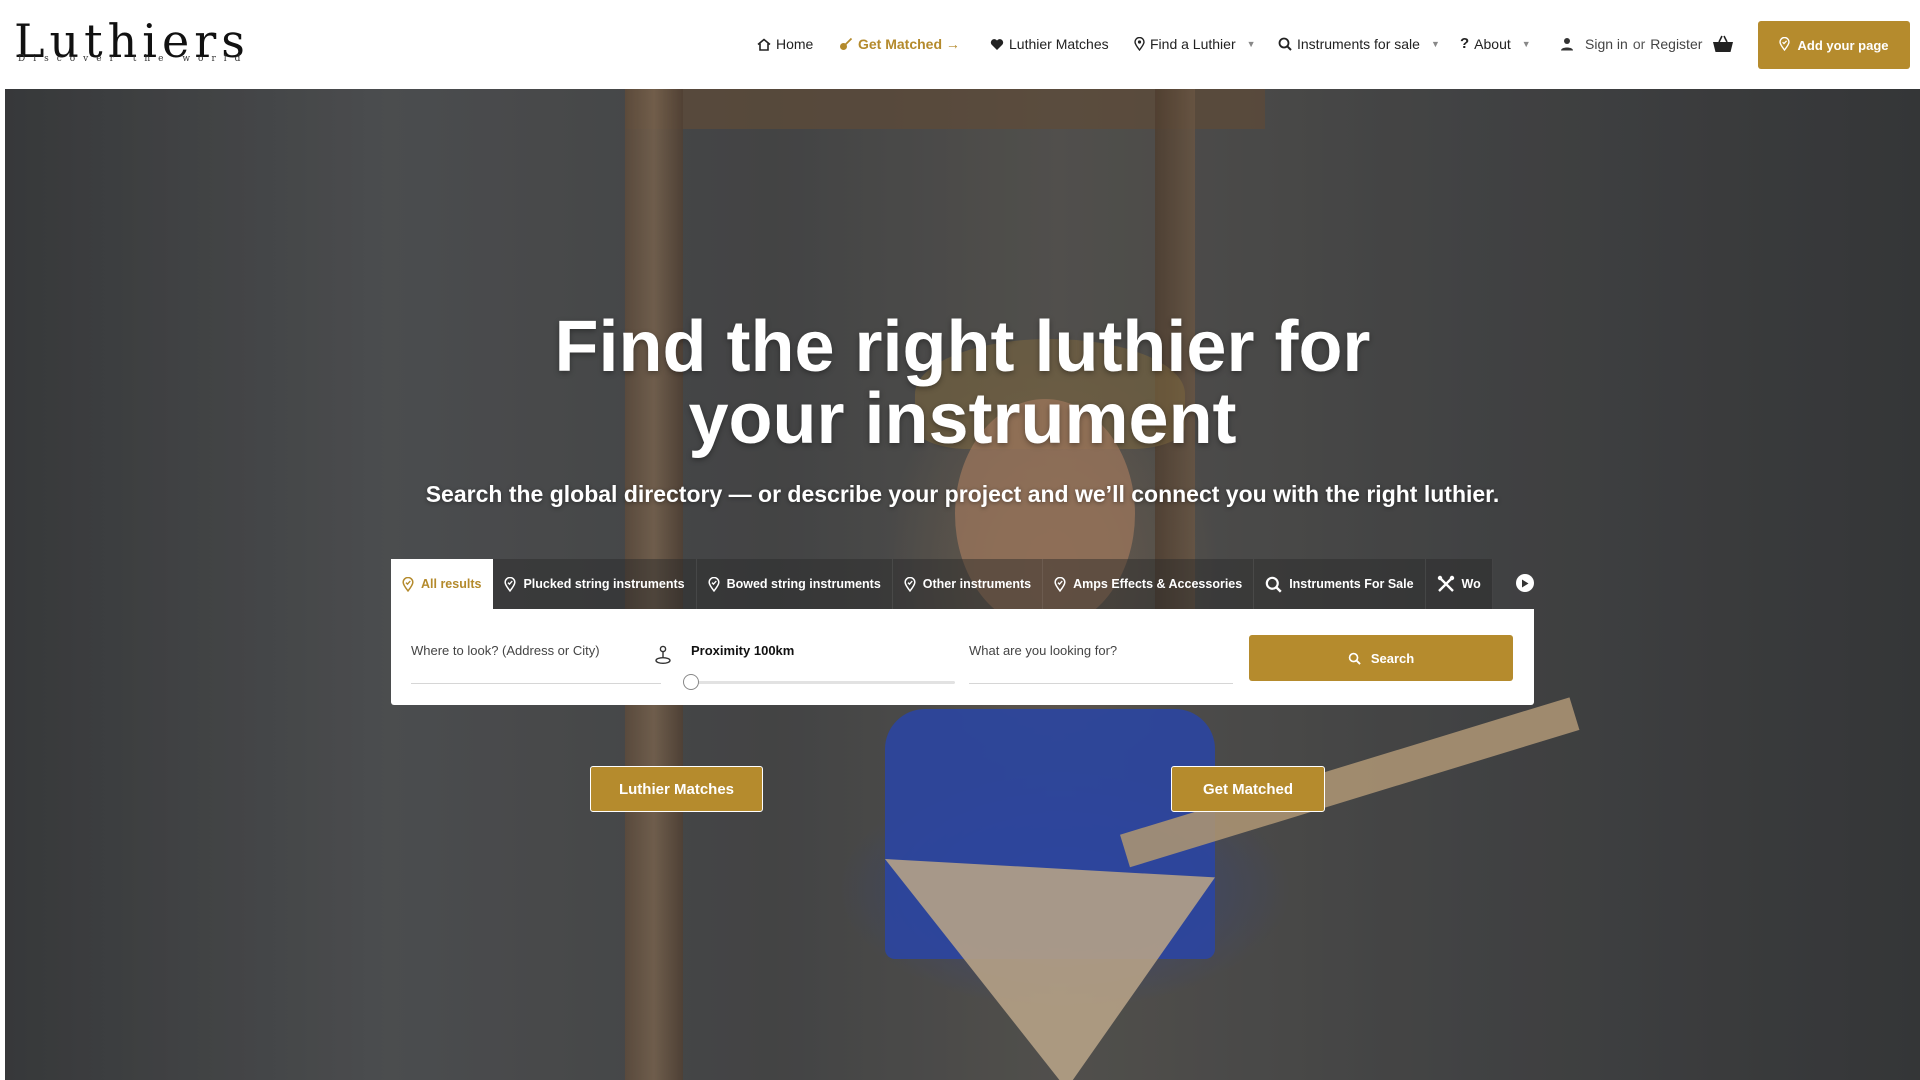 This screenshot has height=1080, width=1920. What do you see at coordinates (846, 44) in the screenshot?
I see `guitar-icon` at bounding box center [846, 44].